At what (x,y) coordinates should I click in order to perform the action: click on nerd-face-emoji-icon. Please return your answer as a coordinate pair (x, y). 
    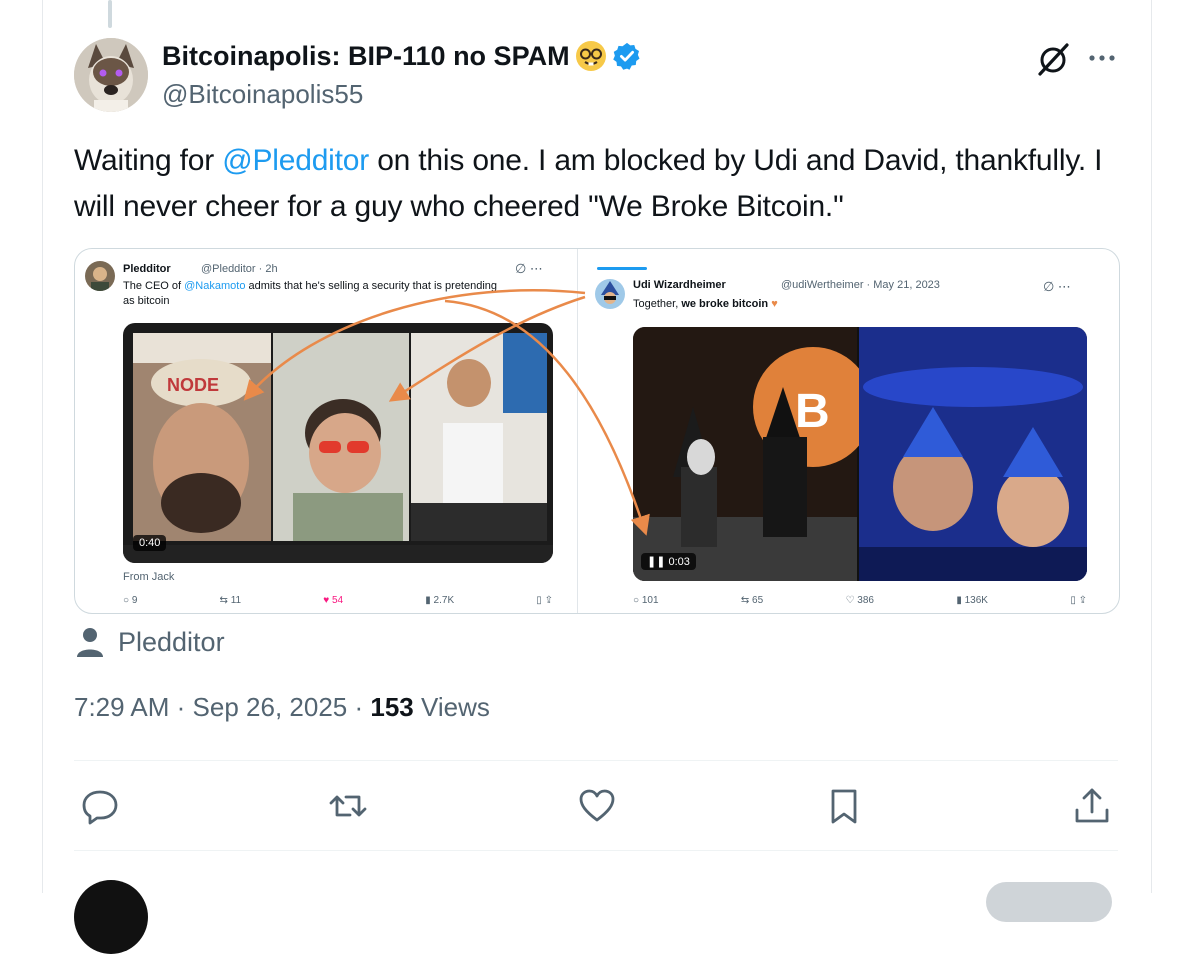
    Looking at the image, I should click on (590, 56).